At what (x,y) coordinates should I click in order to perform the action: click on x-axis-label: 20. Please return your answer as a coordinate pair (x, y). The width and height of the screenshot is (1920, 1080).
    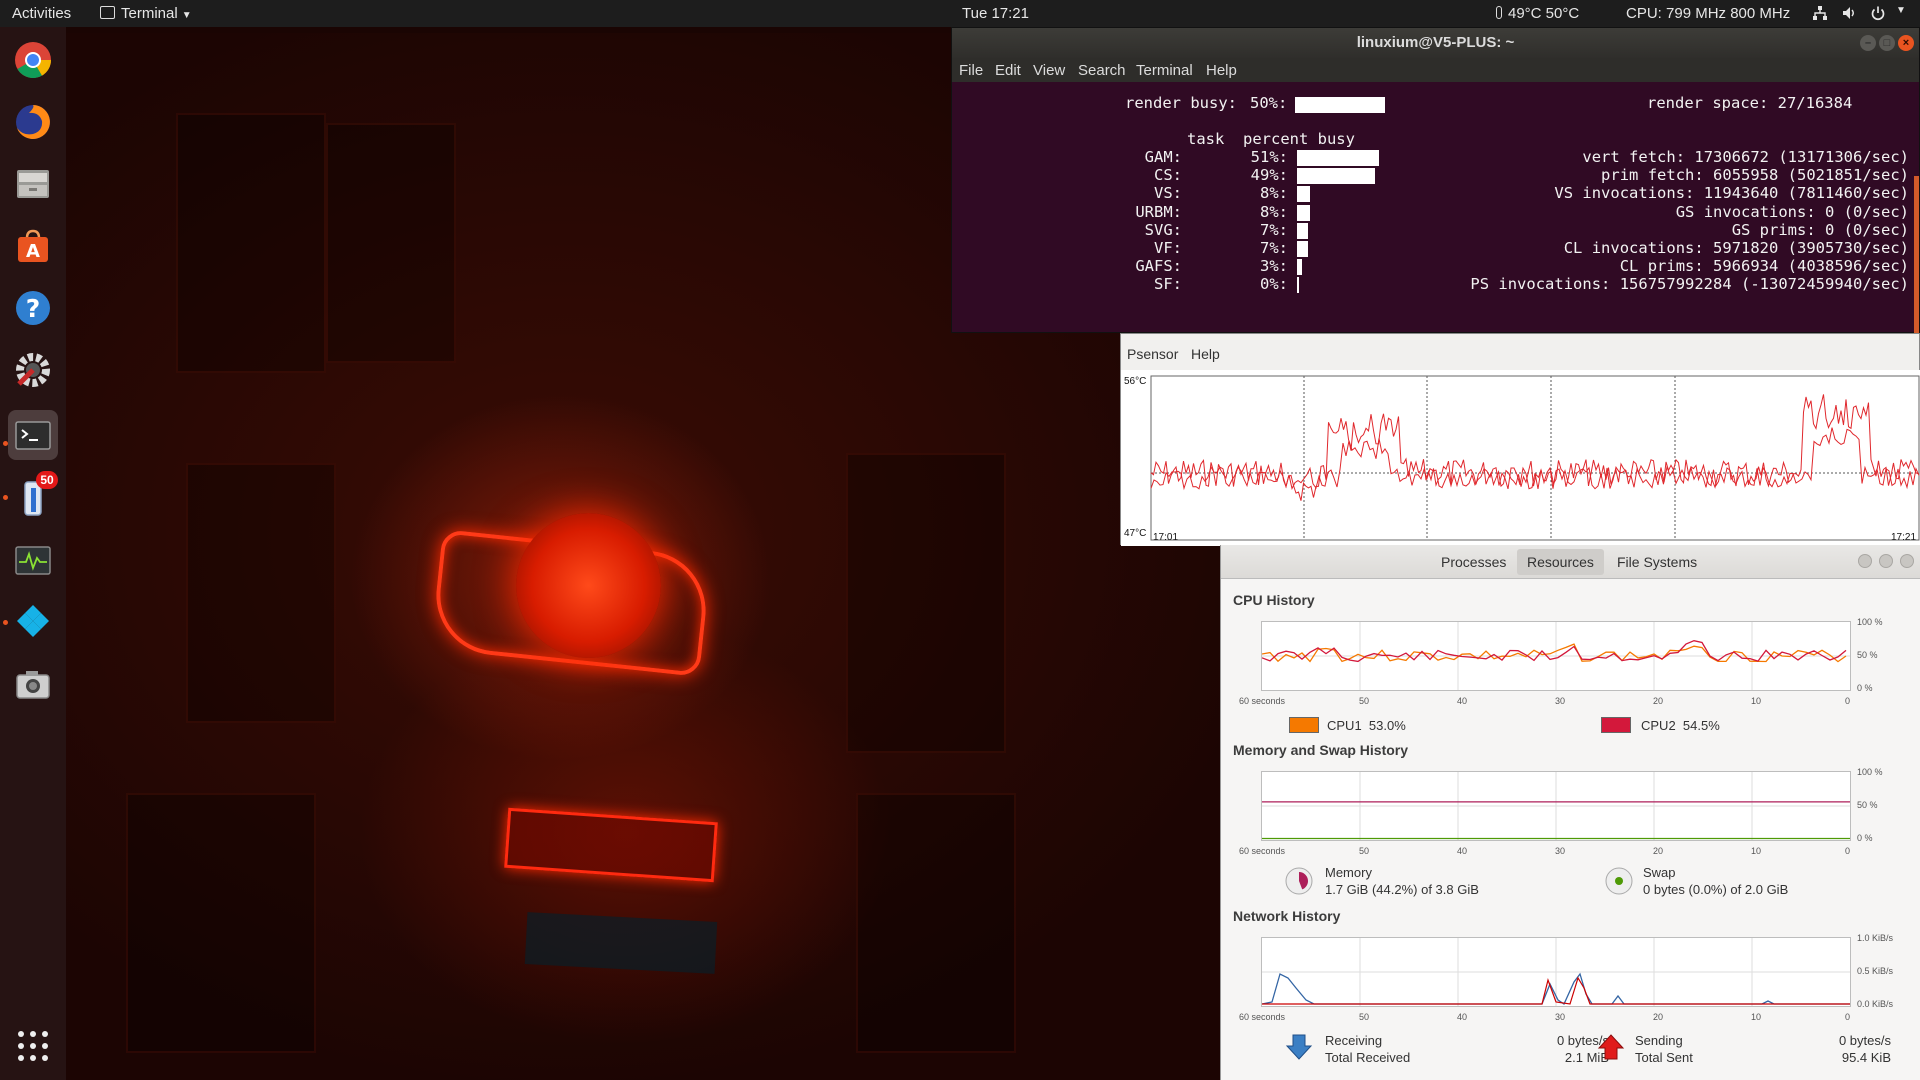
    Looking at the image, I should click on (1658, 1017).